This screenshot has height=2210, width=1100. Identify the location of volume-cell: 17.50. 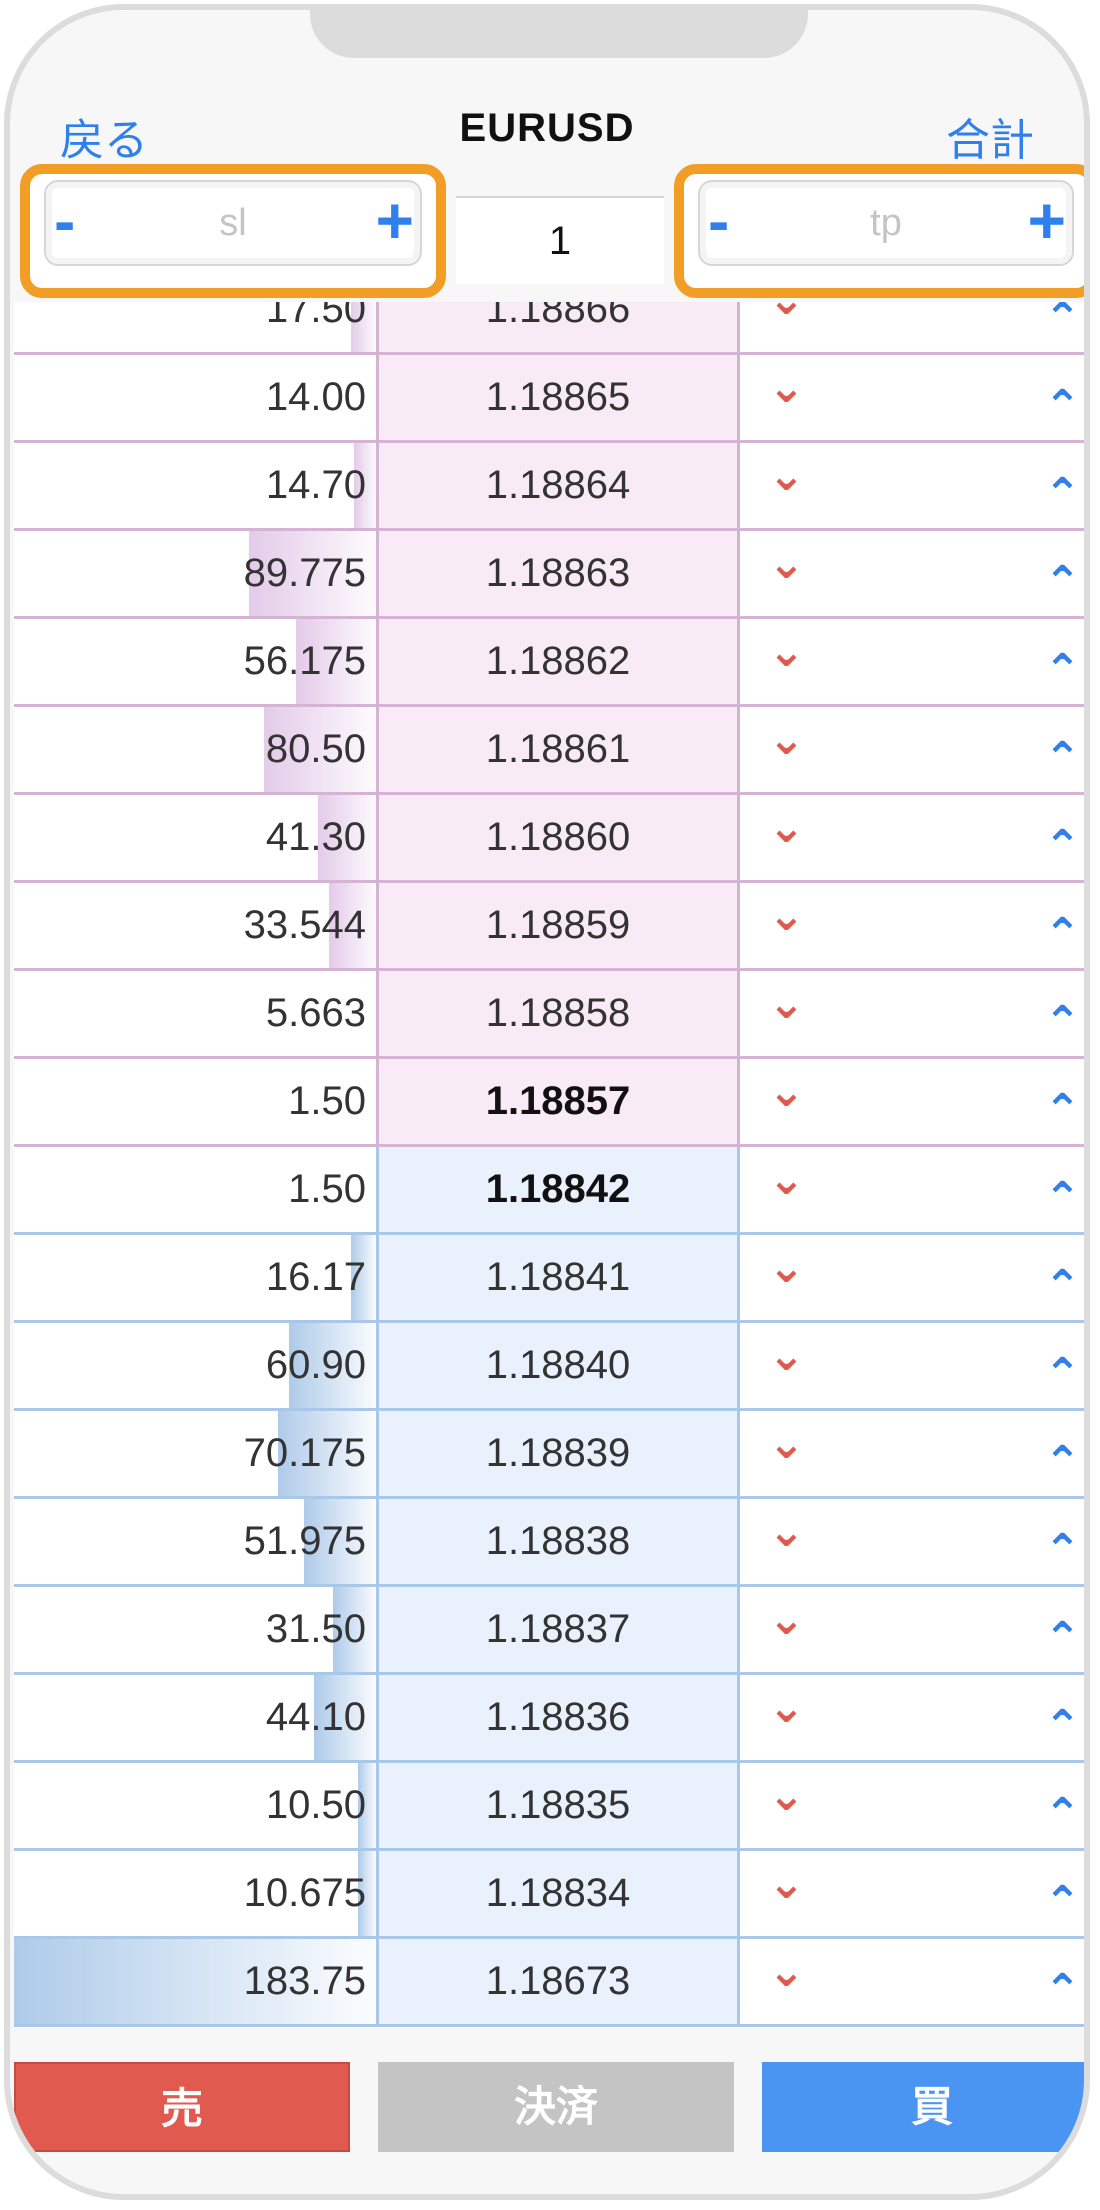
(195, 327).